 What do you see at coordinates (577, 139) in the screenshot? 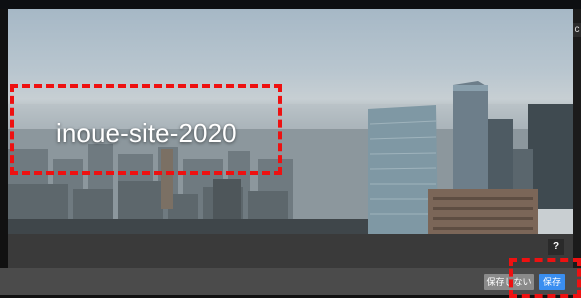
I see `side-panel-edge: c` at bounding box center [577, 139].